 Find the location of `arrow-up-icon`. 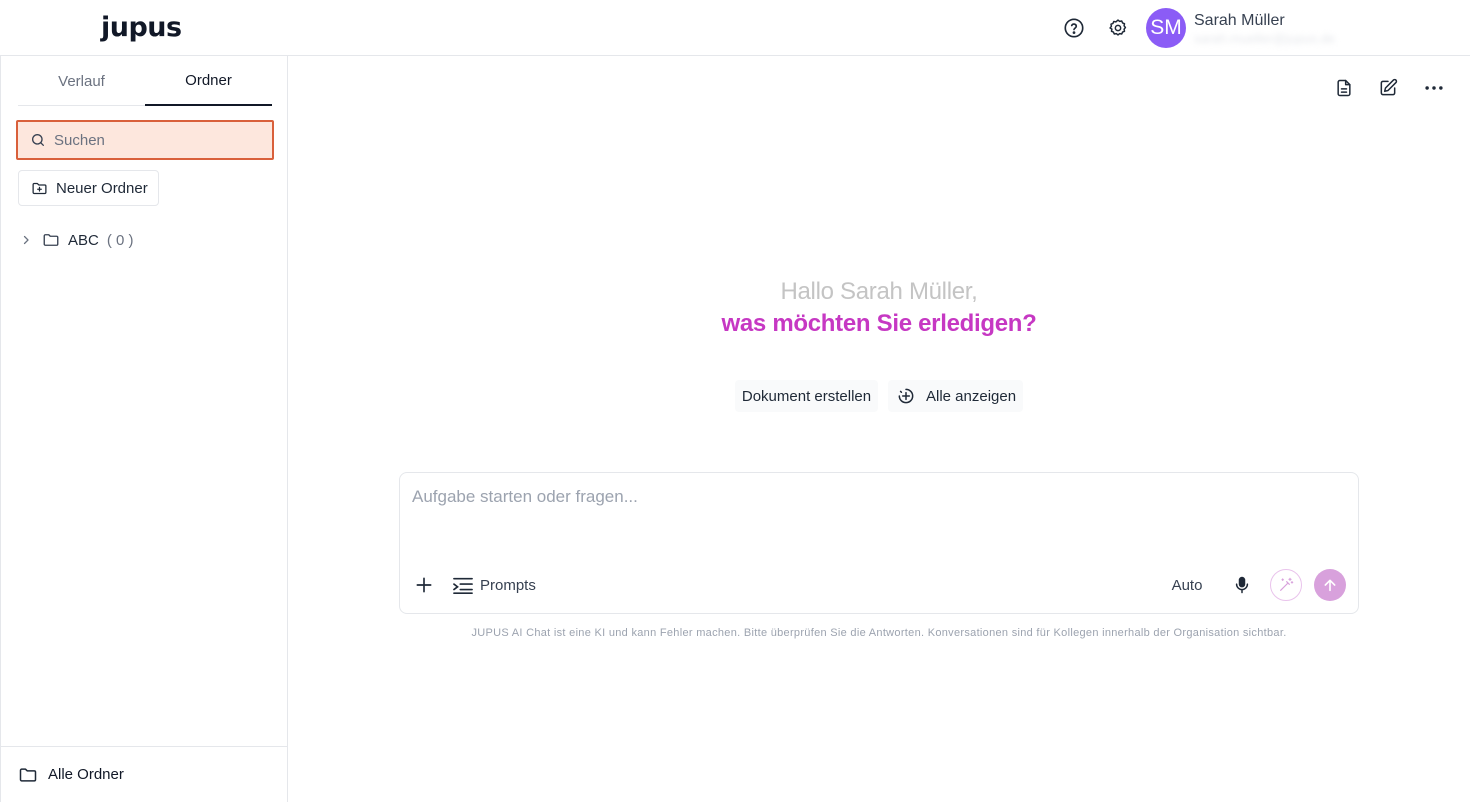

arrow-up-icon is located at coordinates (1330, 585).